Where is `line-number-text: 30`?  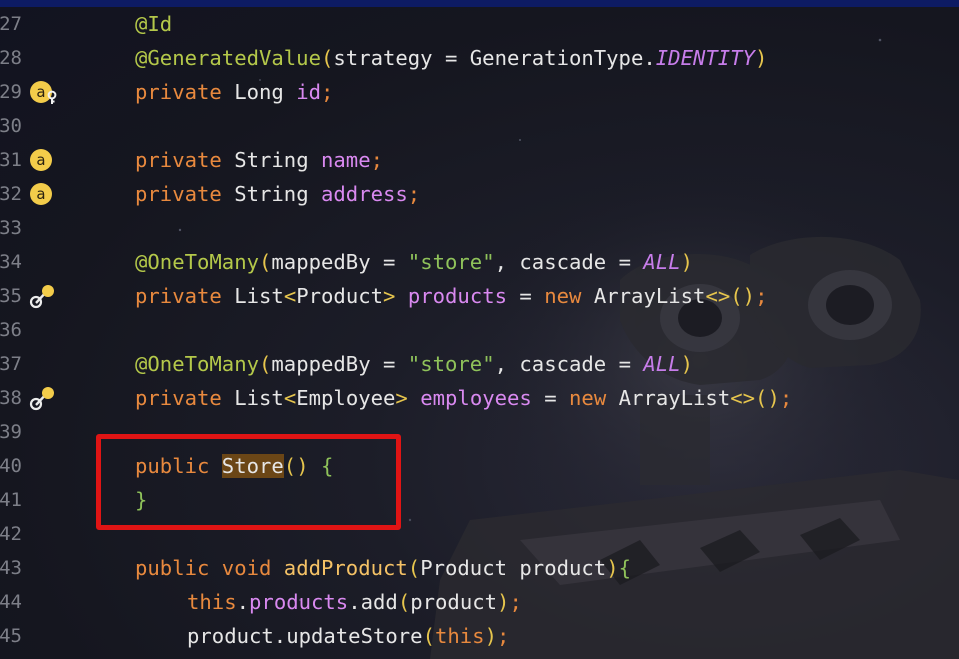 line-number-text: 30 is located at coordinates (11, 126).